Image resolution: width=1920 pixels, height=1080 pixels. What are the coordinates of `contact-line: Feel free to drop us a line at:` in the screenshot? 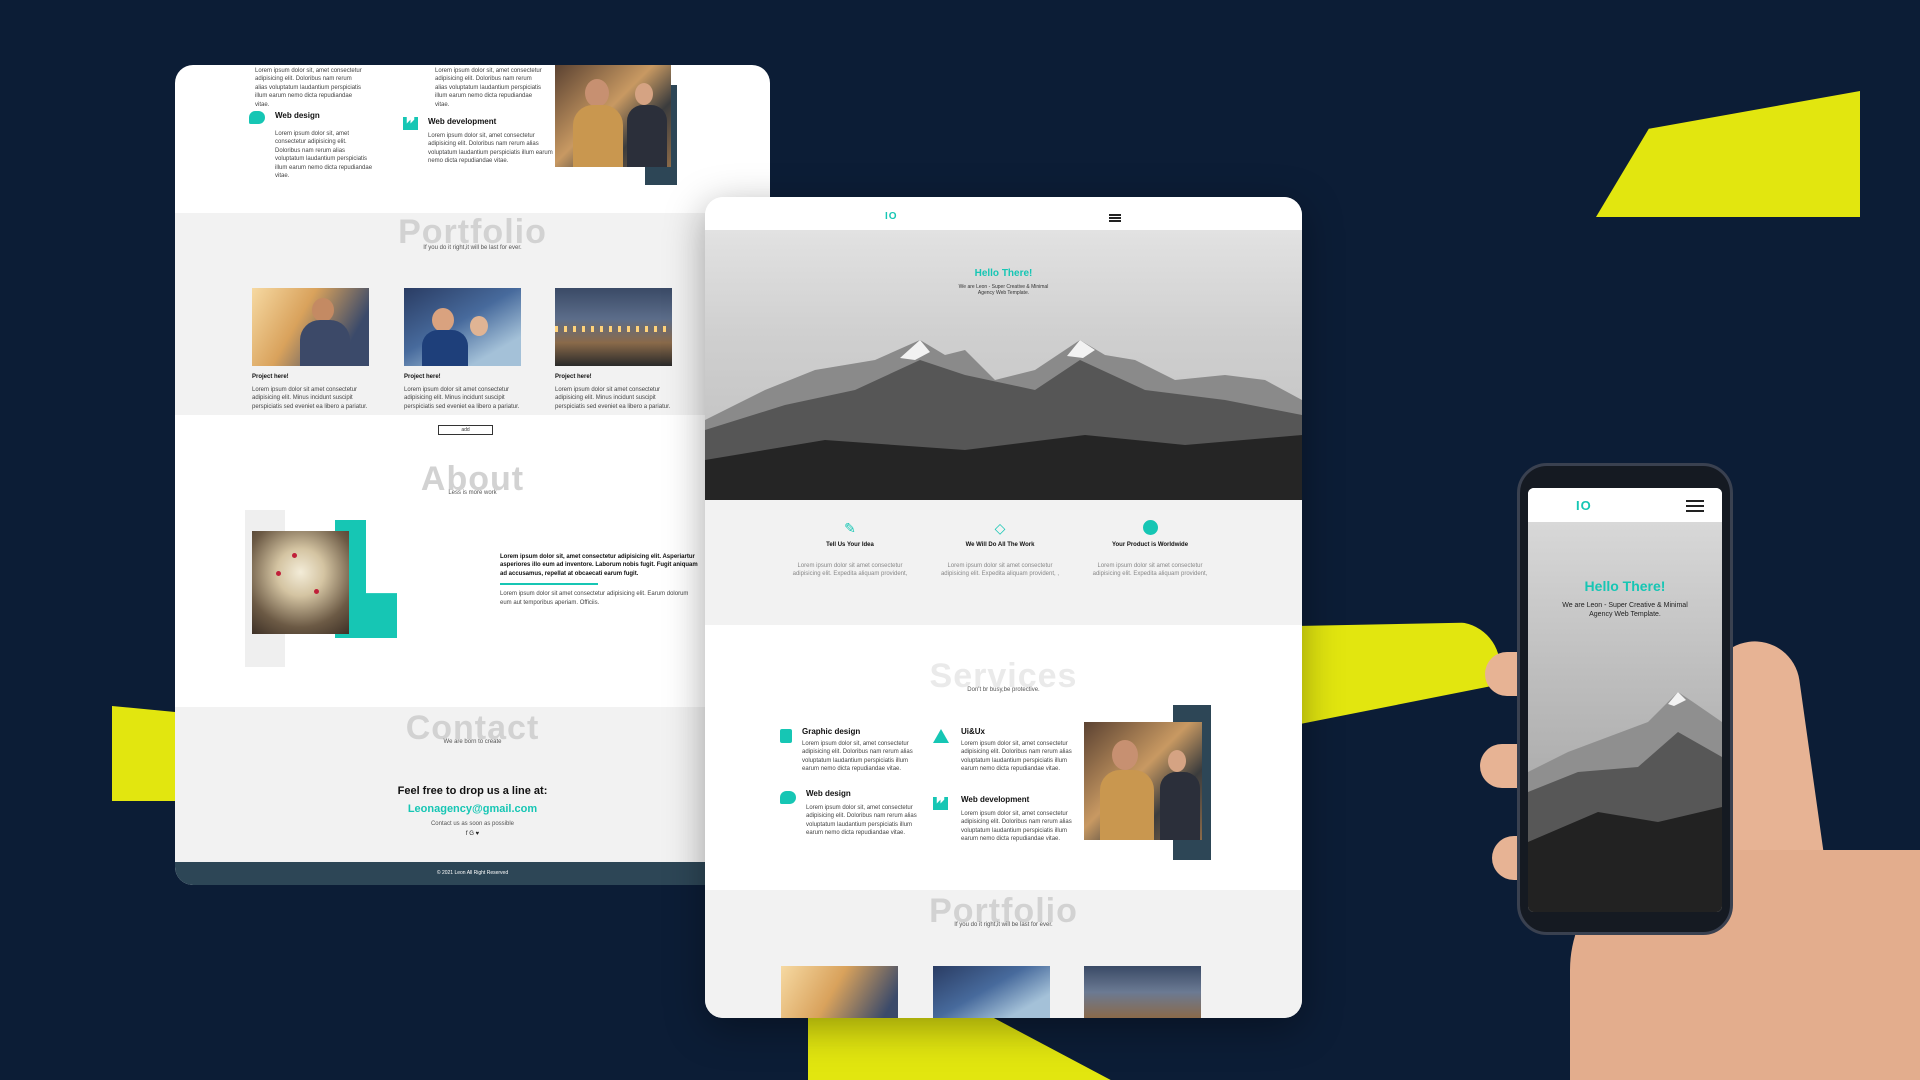 It's located at (472, 791).